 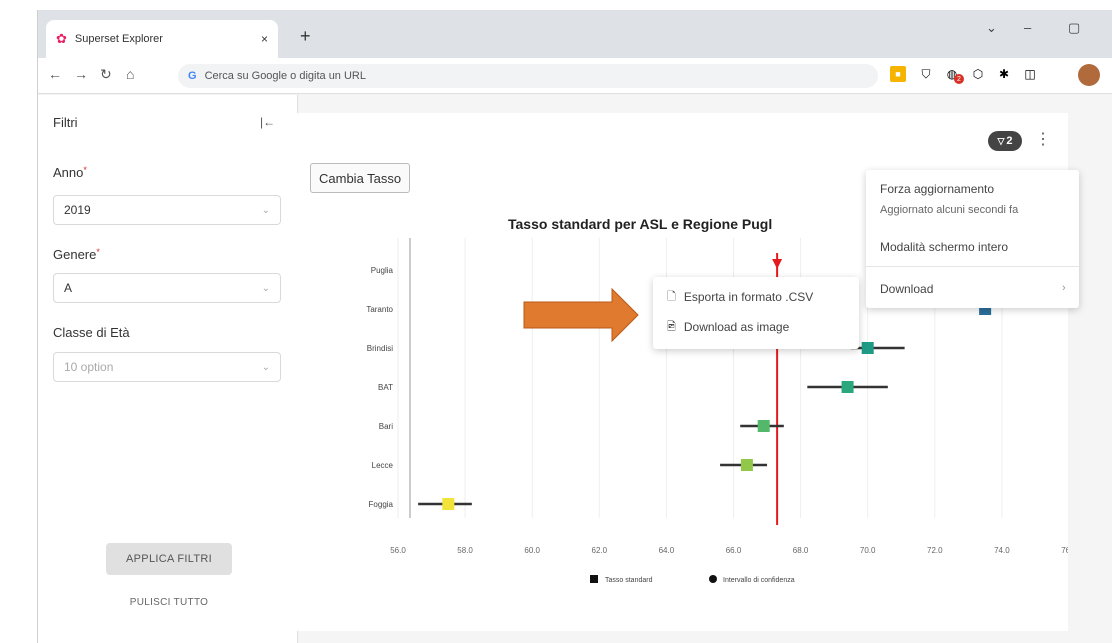 I want to click on reference-arrow-icon, so click(x=777, y=264).